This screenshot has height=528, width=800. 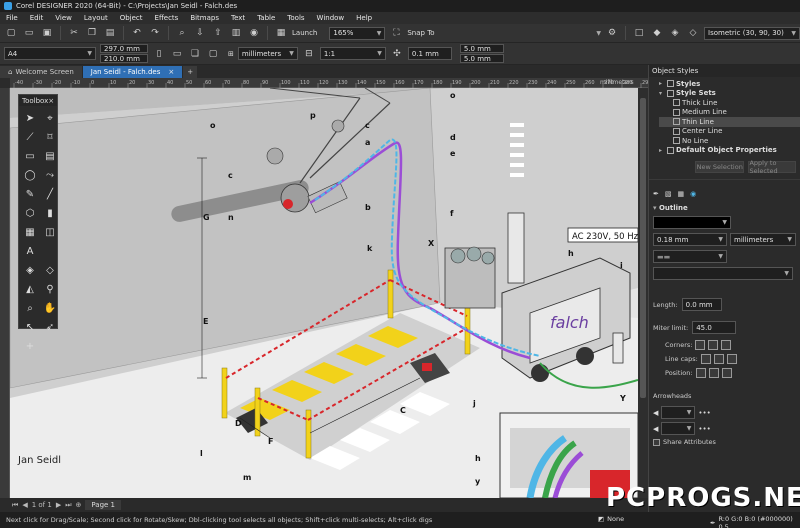 What do you see at coordinates (729, 151) in the screenshot?
I see `tree-item-default-properties: ▸ Default Object Properties` at bounding box center [729, 151].